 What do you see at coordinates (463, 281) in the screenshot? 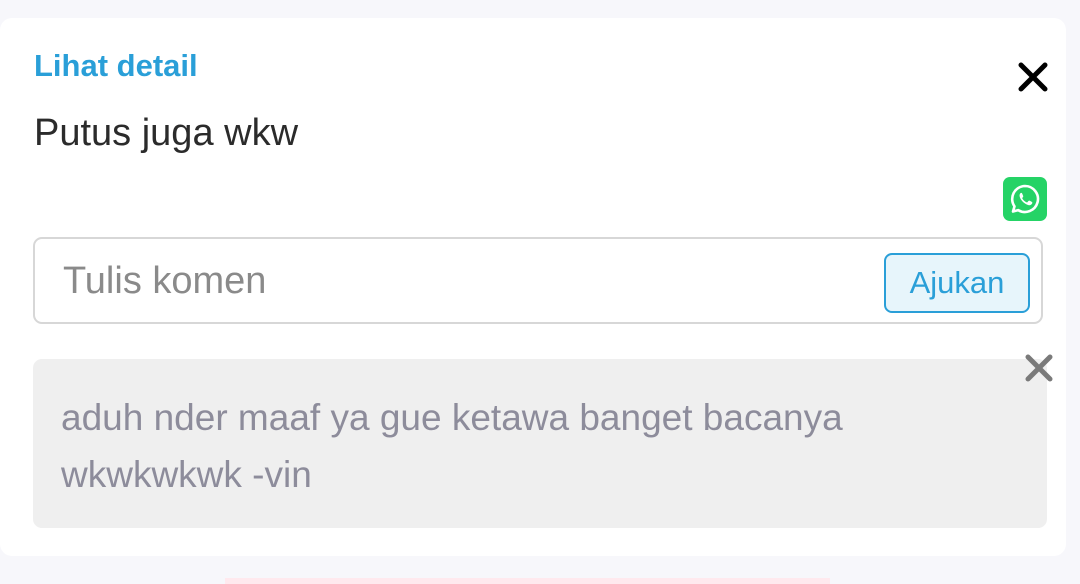
I see `comment-input` at bounding box center [463, 281].